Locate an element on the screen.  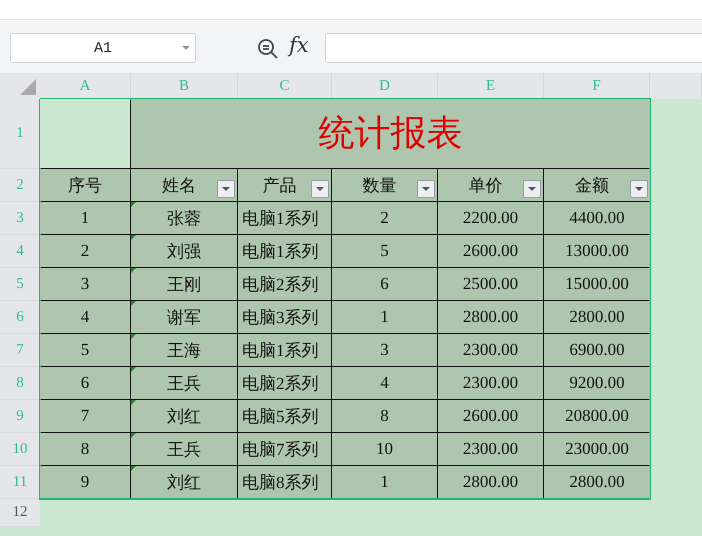
table-title: 统计报表 is located at coordinates (390, 133).